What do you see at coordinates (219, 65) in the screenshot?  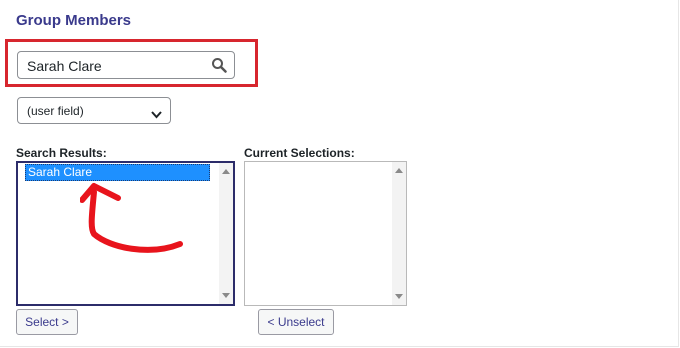 I see `search-icon` at bounding box center [219, 65].